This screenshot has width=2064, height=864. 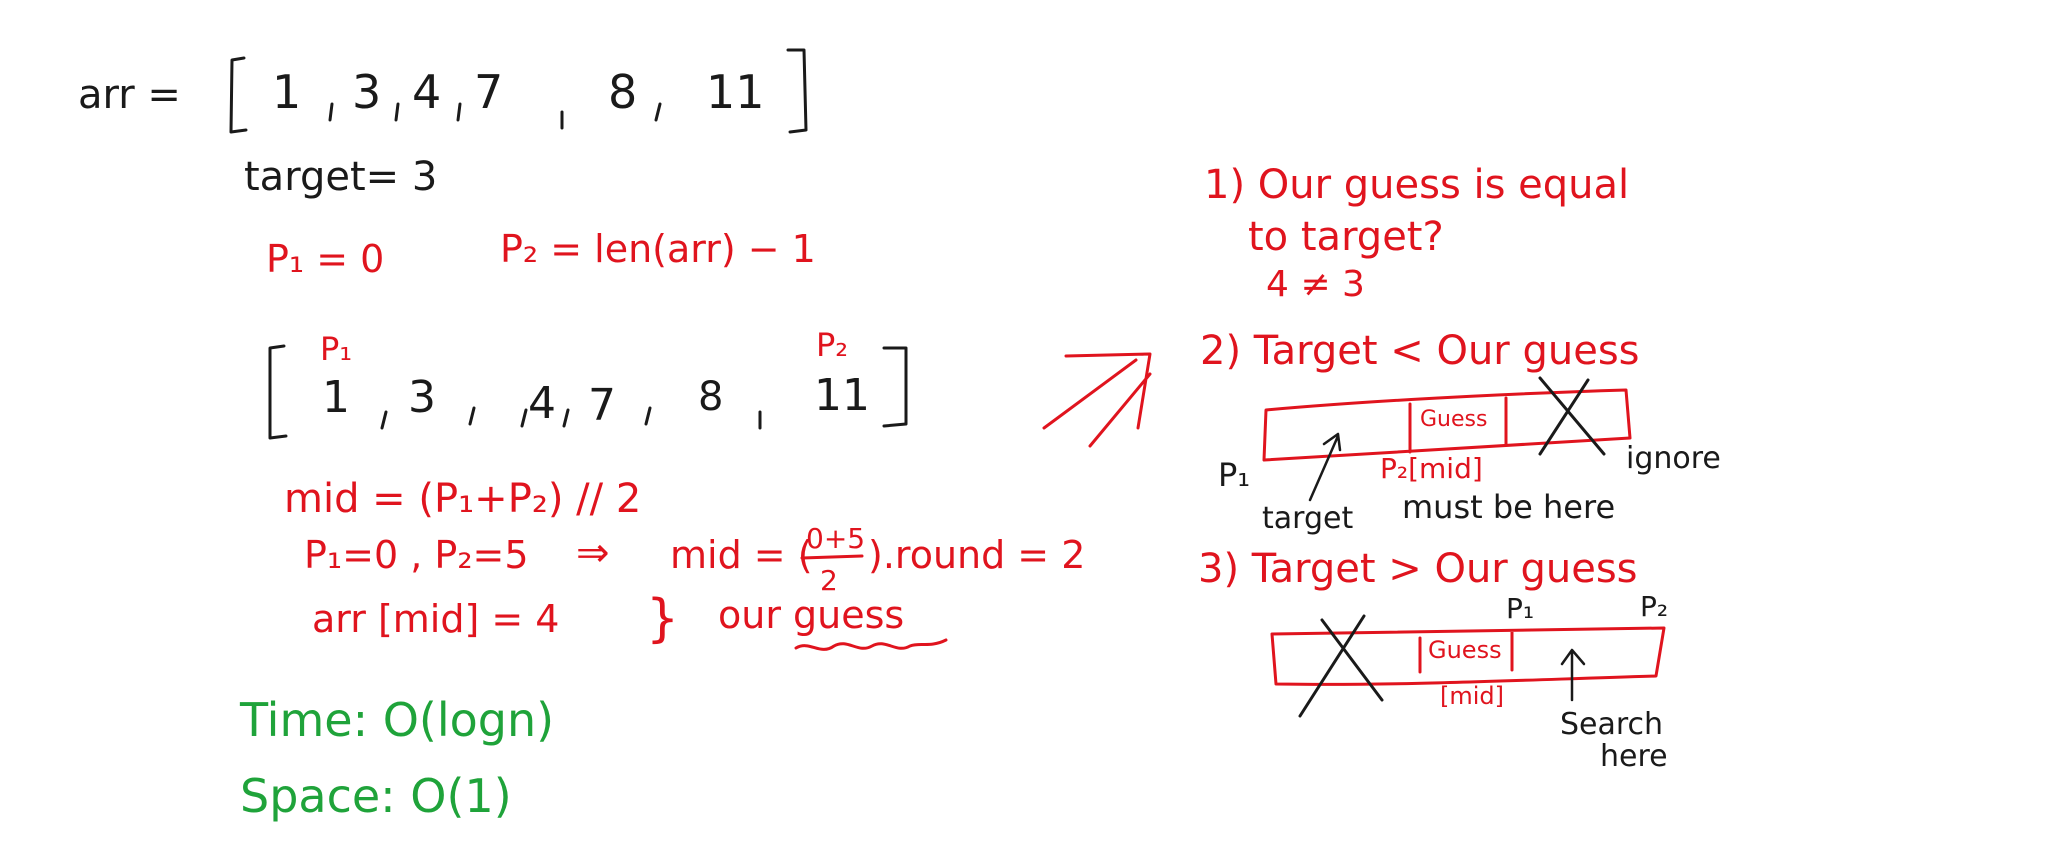 What do you see at coordinates (1611, 724) in the screenshot?
I see `case3-search: Search` at bounding box center [1611, 724].